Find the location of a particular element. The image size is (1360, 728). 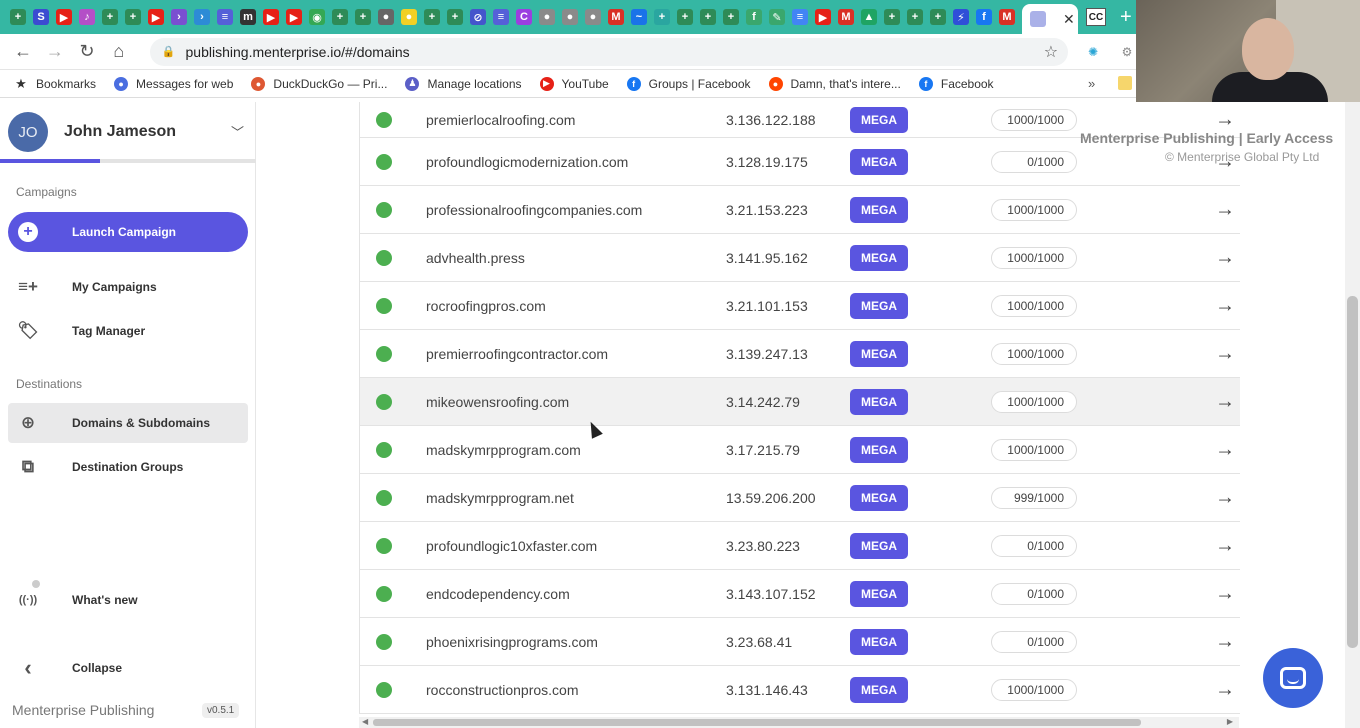

bookmark-item: ♟ Manage locations is located at coordinates (463, 83).